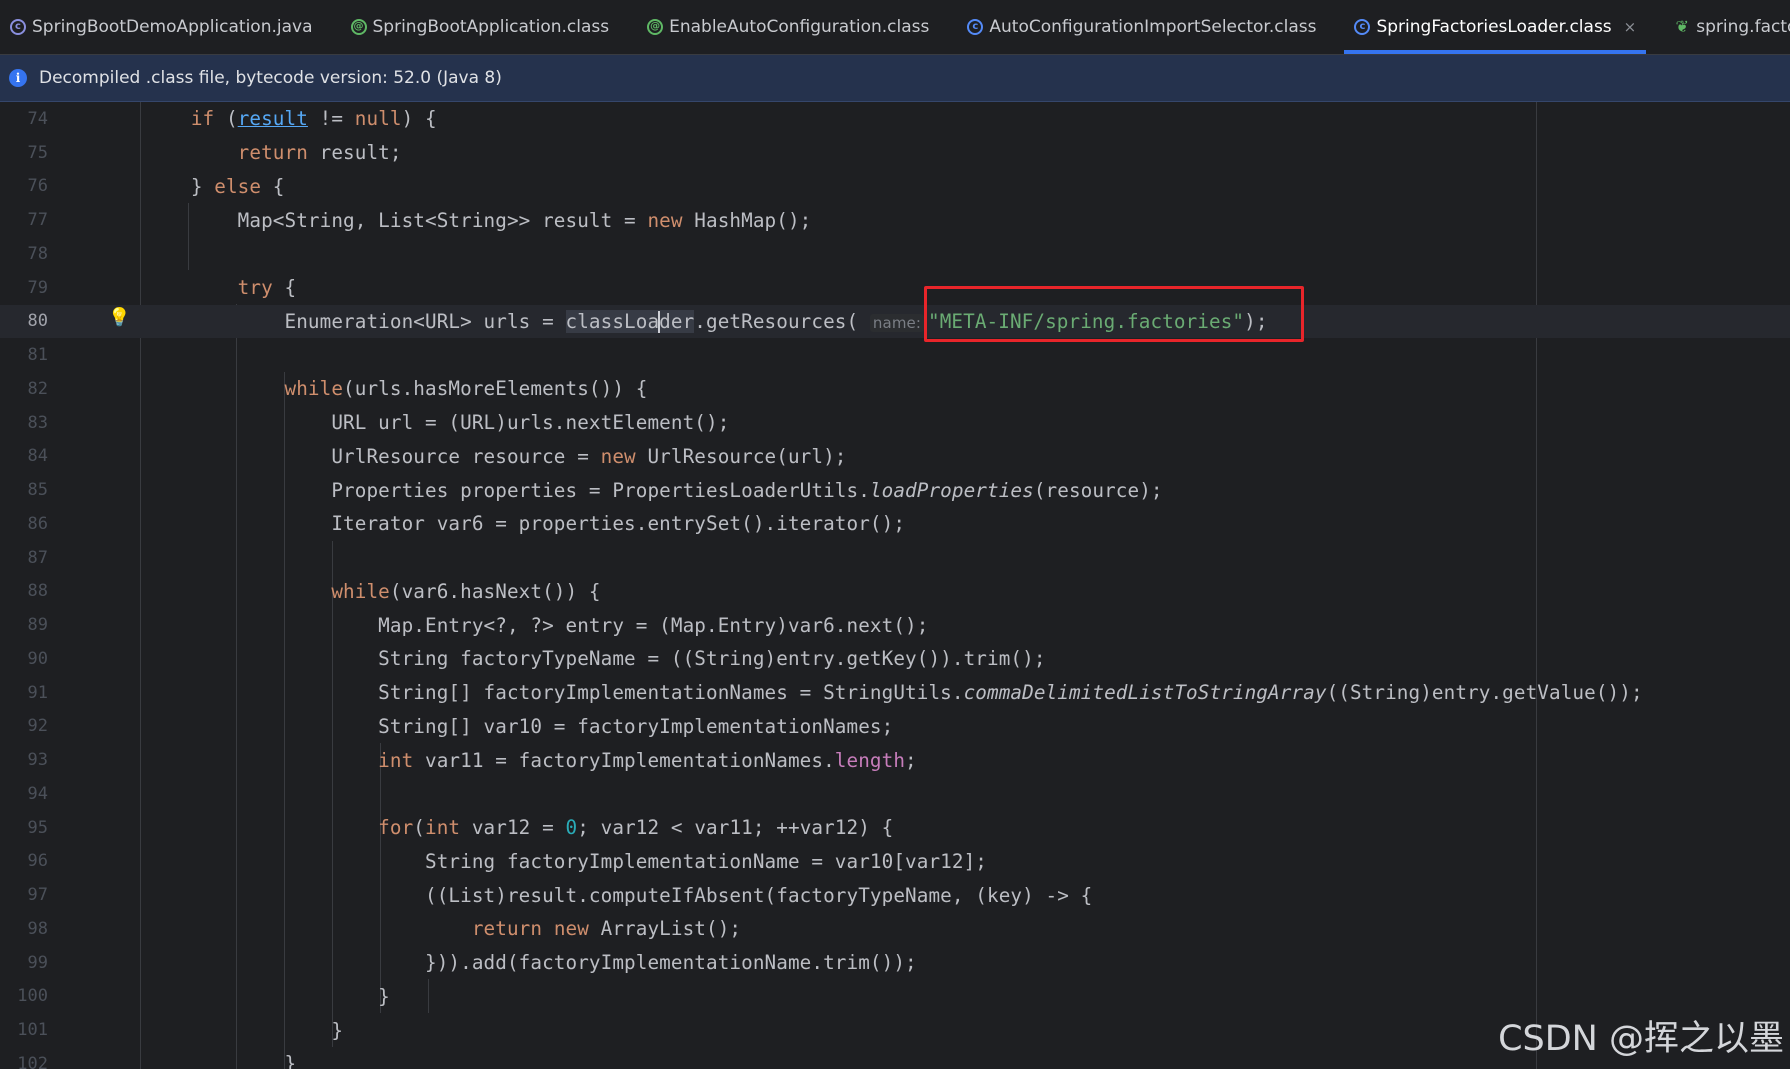 This screenshot has height=1069, width=1790. I want to click on code-line: 78, so click(895, 254).